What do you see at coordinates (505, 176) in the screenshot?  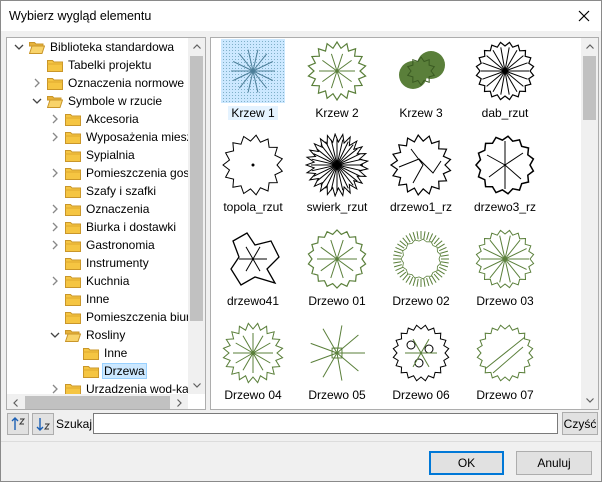 I see `gallery-tile: drzewo3_rz` at bounding box center [505, 176].